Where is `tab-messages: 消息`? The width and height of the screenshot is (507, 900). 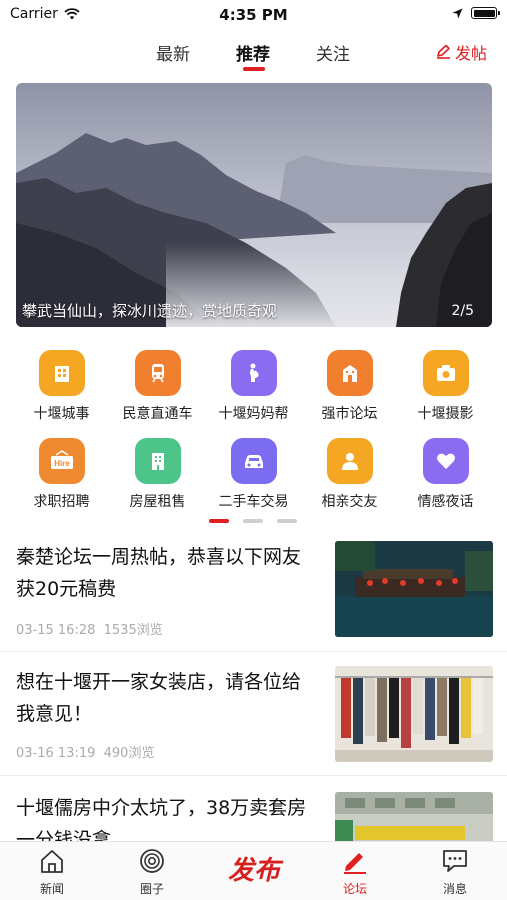
tab-messages: 消息 is located at coordinates (455, 872).